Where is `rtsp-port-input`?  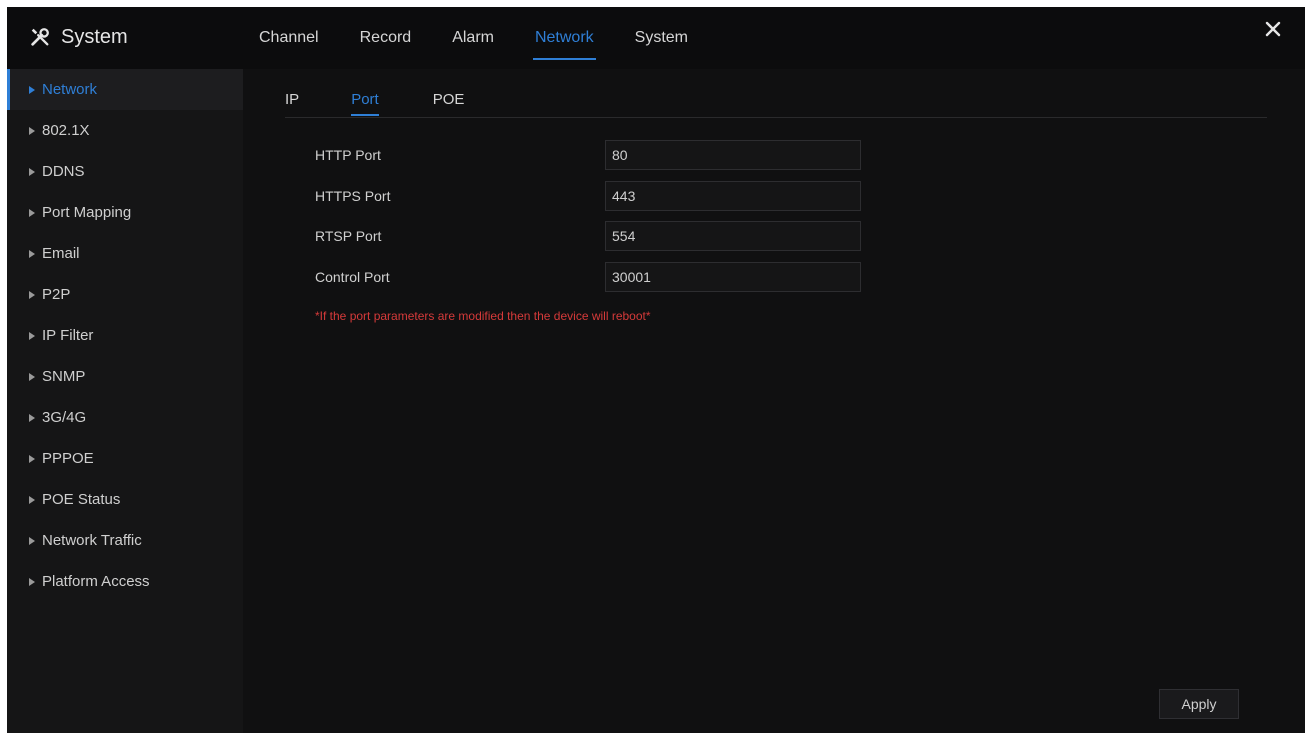
rtsp-port-input is located at coordinates (733, 236).